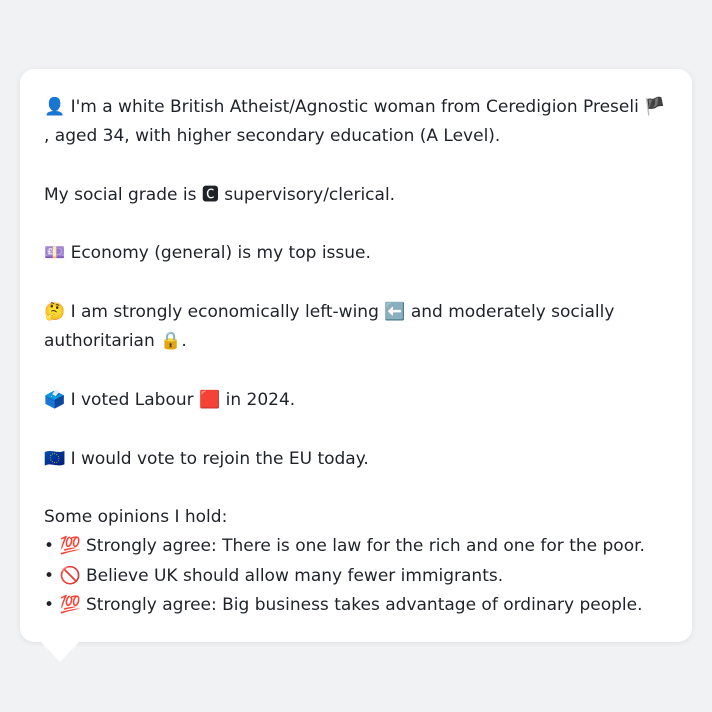 This screenshot has width=712, height=712. Describe the element at coordinates (307, 194) in the screenshot. I see `social-grade-suffix: supervisory/clerical.` at that location.